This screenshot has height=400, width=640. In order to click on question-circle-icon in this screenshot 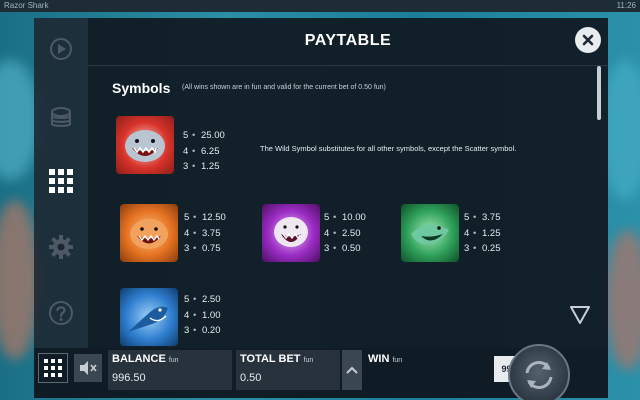, I will do `click(61, 313)`.